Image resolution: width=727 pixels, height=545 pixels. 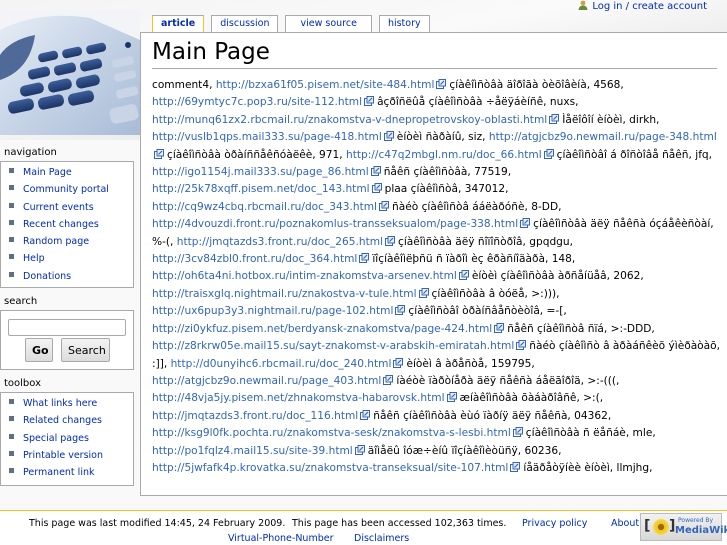 What do you see at coordinates (590, 433) in the screenshot?
I see `entry-text: çíàêîìñòâà ñ ëåñáè, mle,` at bounding box center [590, 433].